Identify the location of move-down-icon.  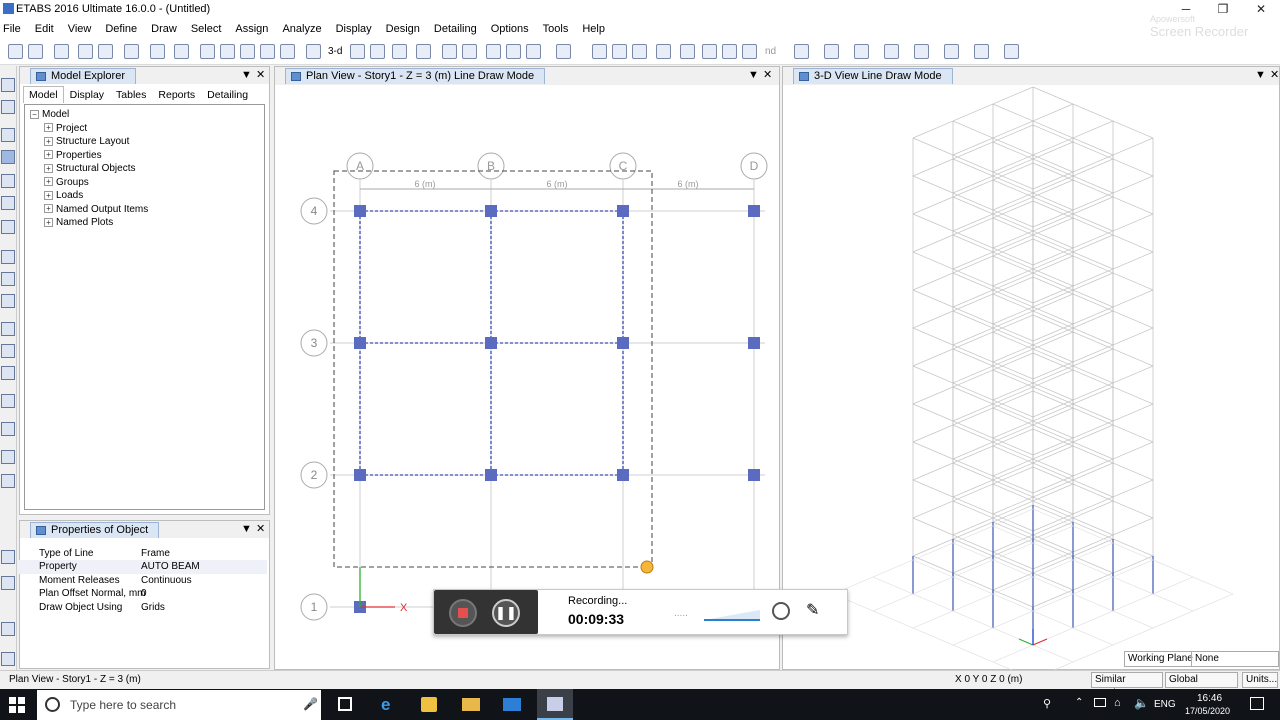
(469, 51).